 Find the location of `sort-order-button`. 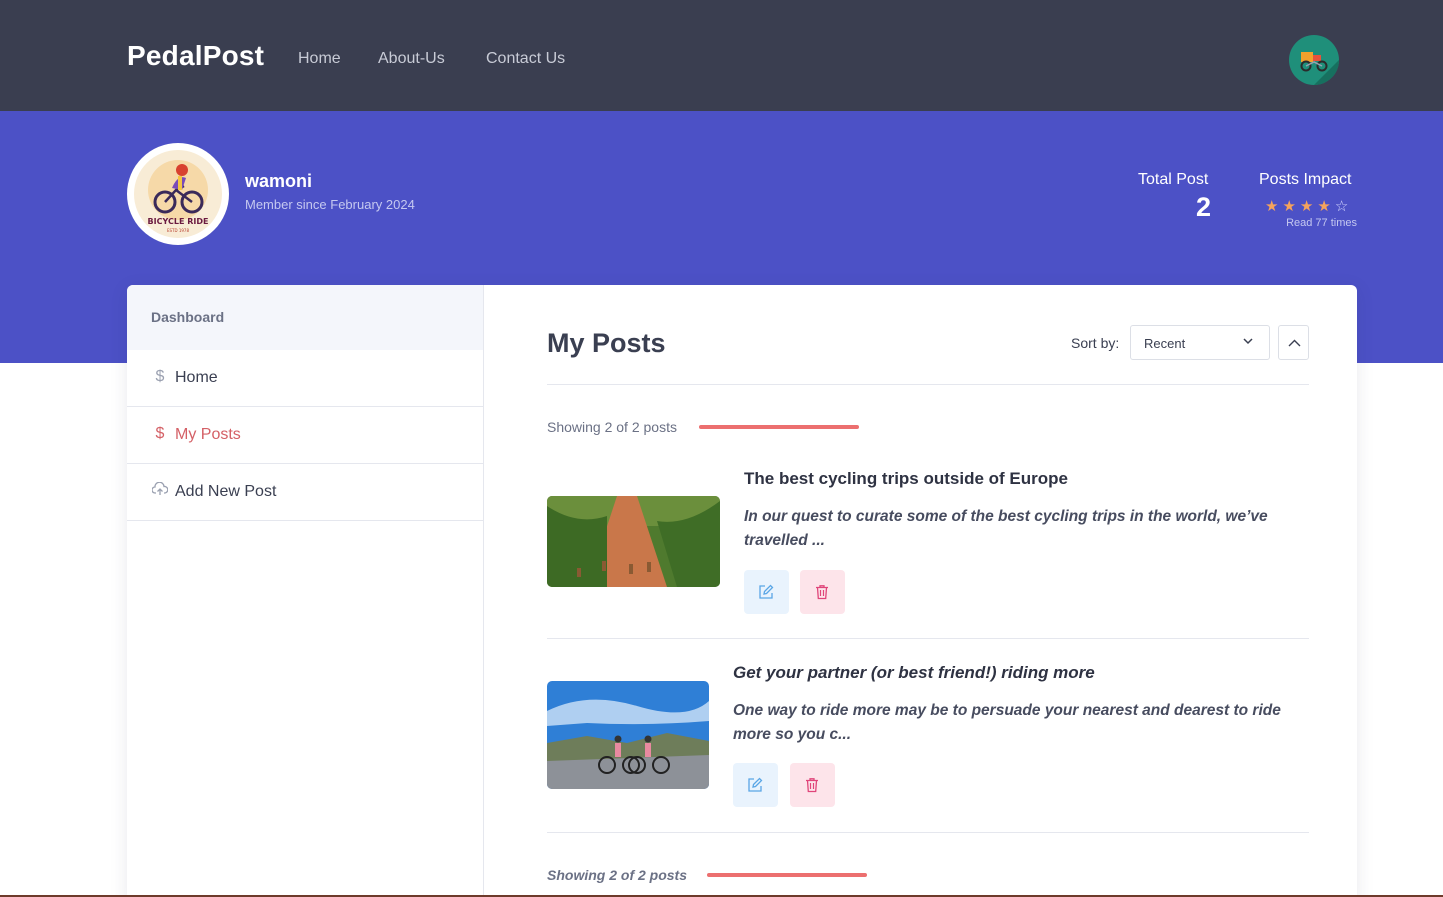

sort-order-button is located at coordinates (1293, 342).